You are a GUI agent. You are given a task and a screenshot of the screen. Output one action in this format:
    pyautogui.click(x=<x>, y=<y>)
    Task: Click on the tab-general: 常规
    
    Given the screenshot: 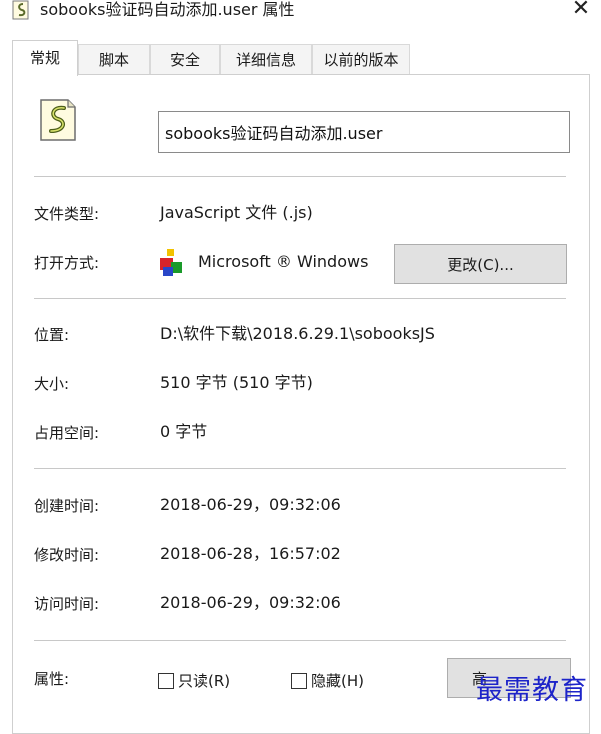 What is the action you would take?
    pyautogui.click(x=45, y=58)
    